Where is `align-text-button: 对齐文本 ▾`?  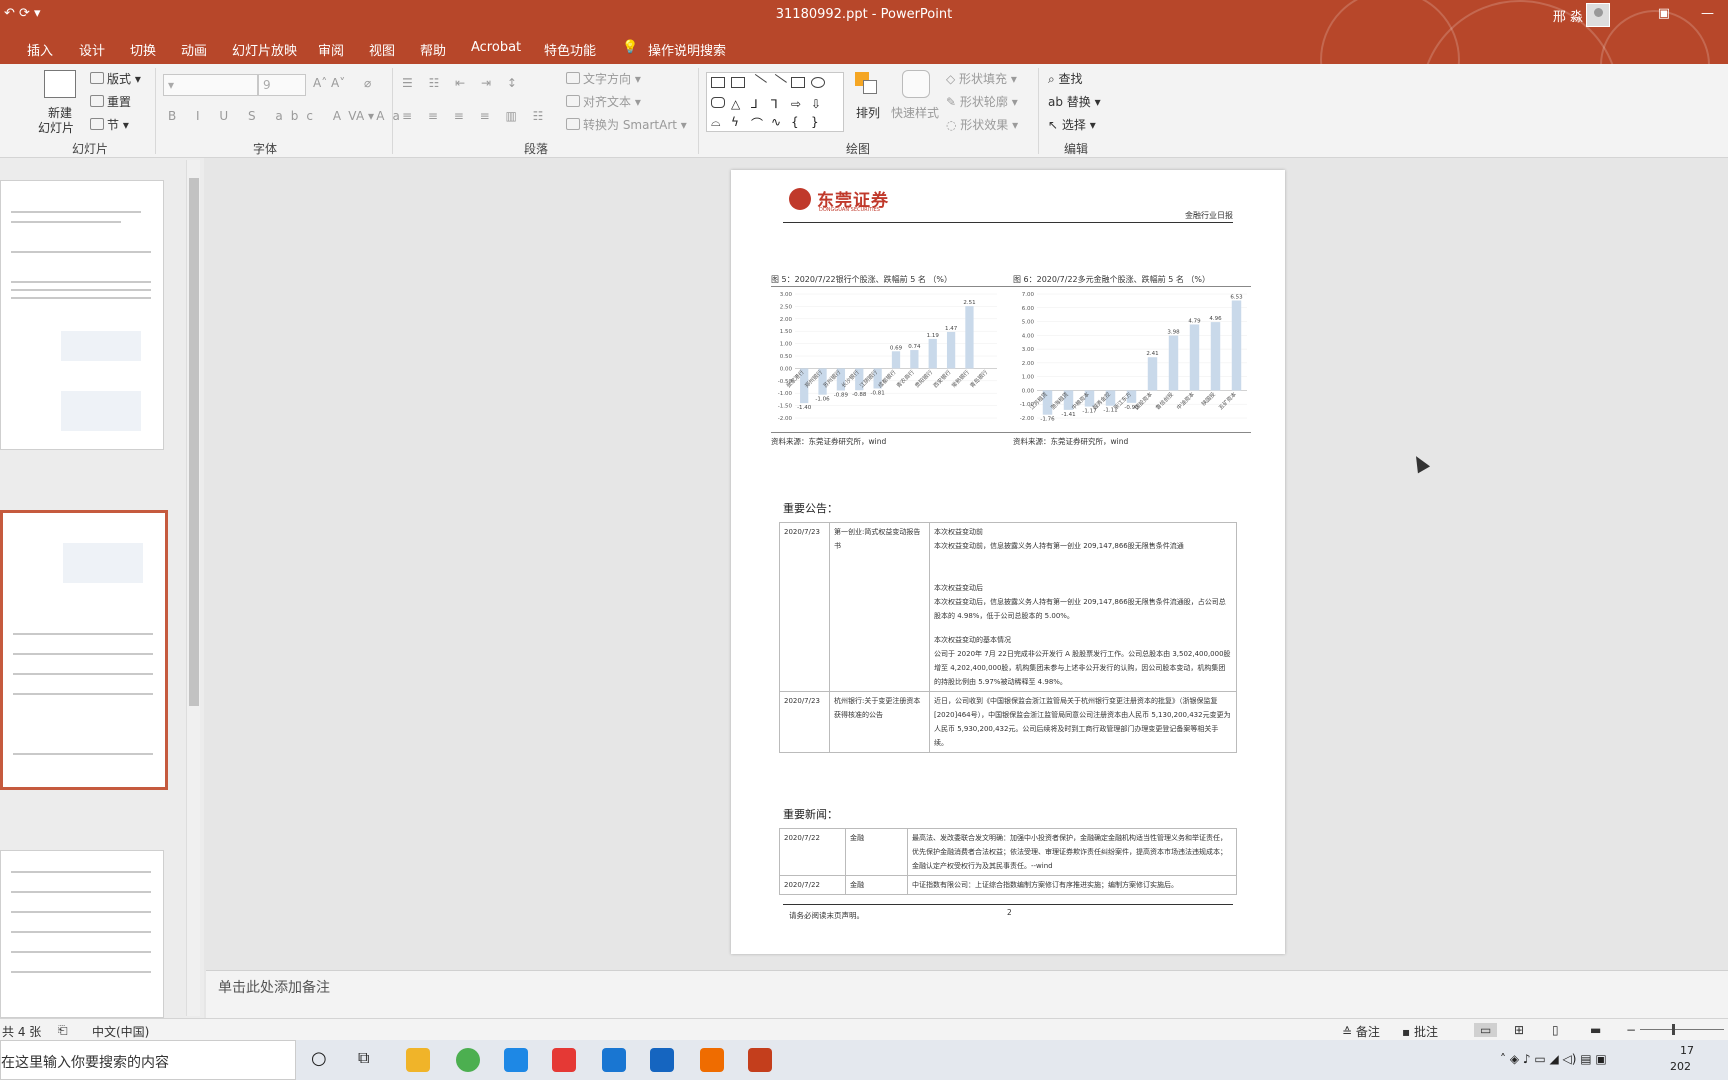 align-text-button: 对齐文本 ▾ is located at coordinates (603, 101).